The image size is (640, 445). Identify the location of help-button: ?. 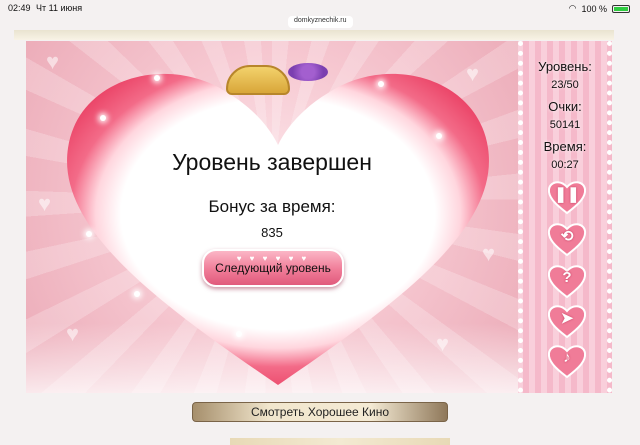
(567, 281).